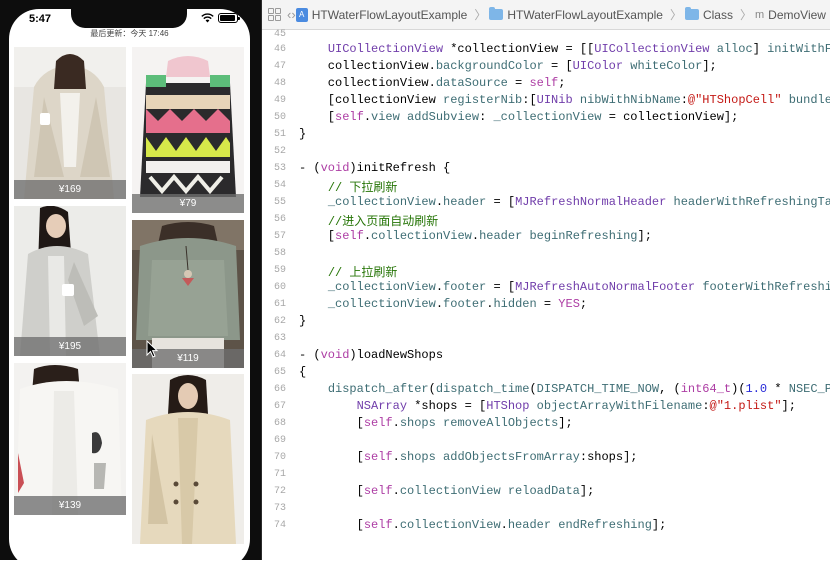 The height and width of the screenshot is (569, 830). What do you see at coordinates (335, 168) in the screenshot?
I see `code-token: void` at bounding box center [335, 168].